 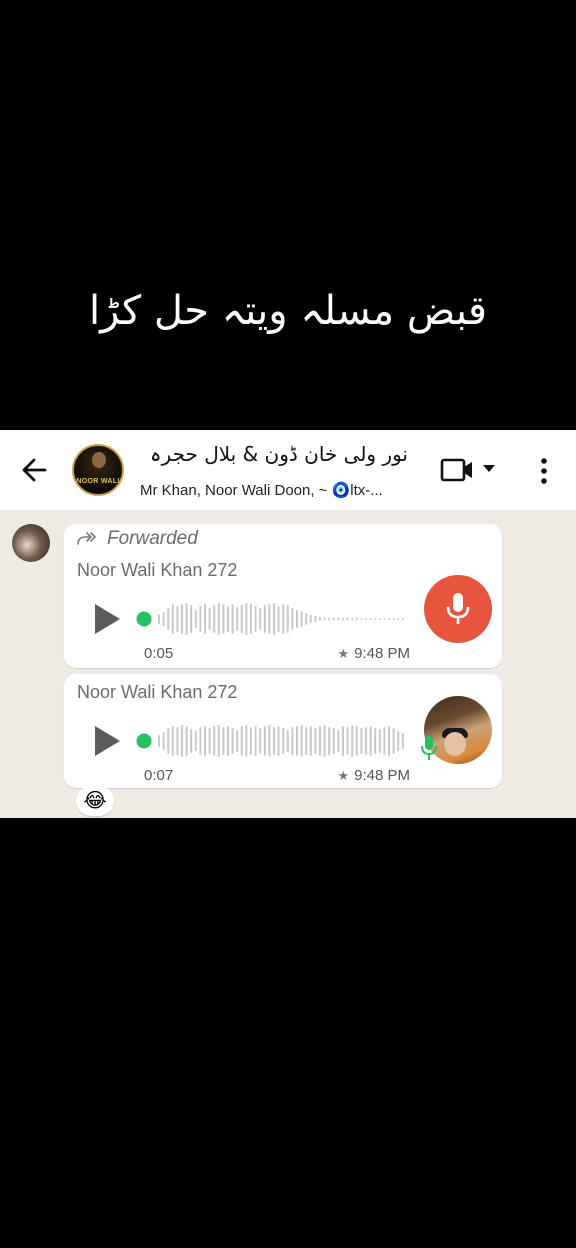 I want to click on emoji-reaction: 😂, so click(x=95, y=801).